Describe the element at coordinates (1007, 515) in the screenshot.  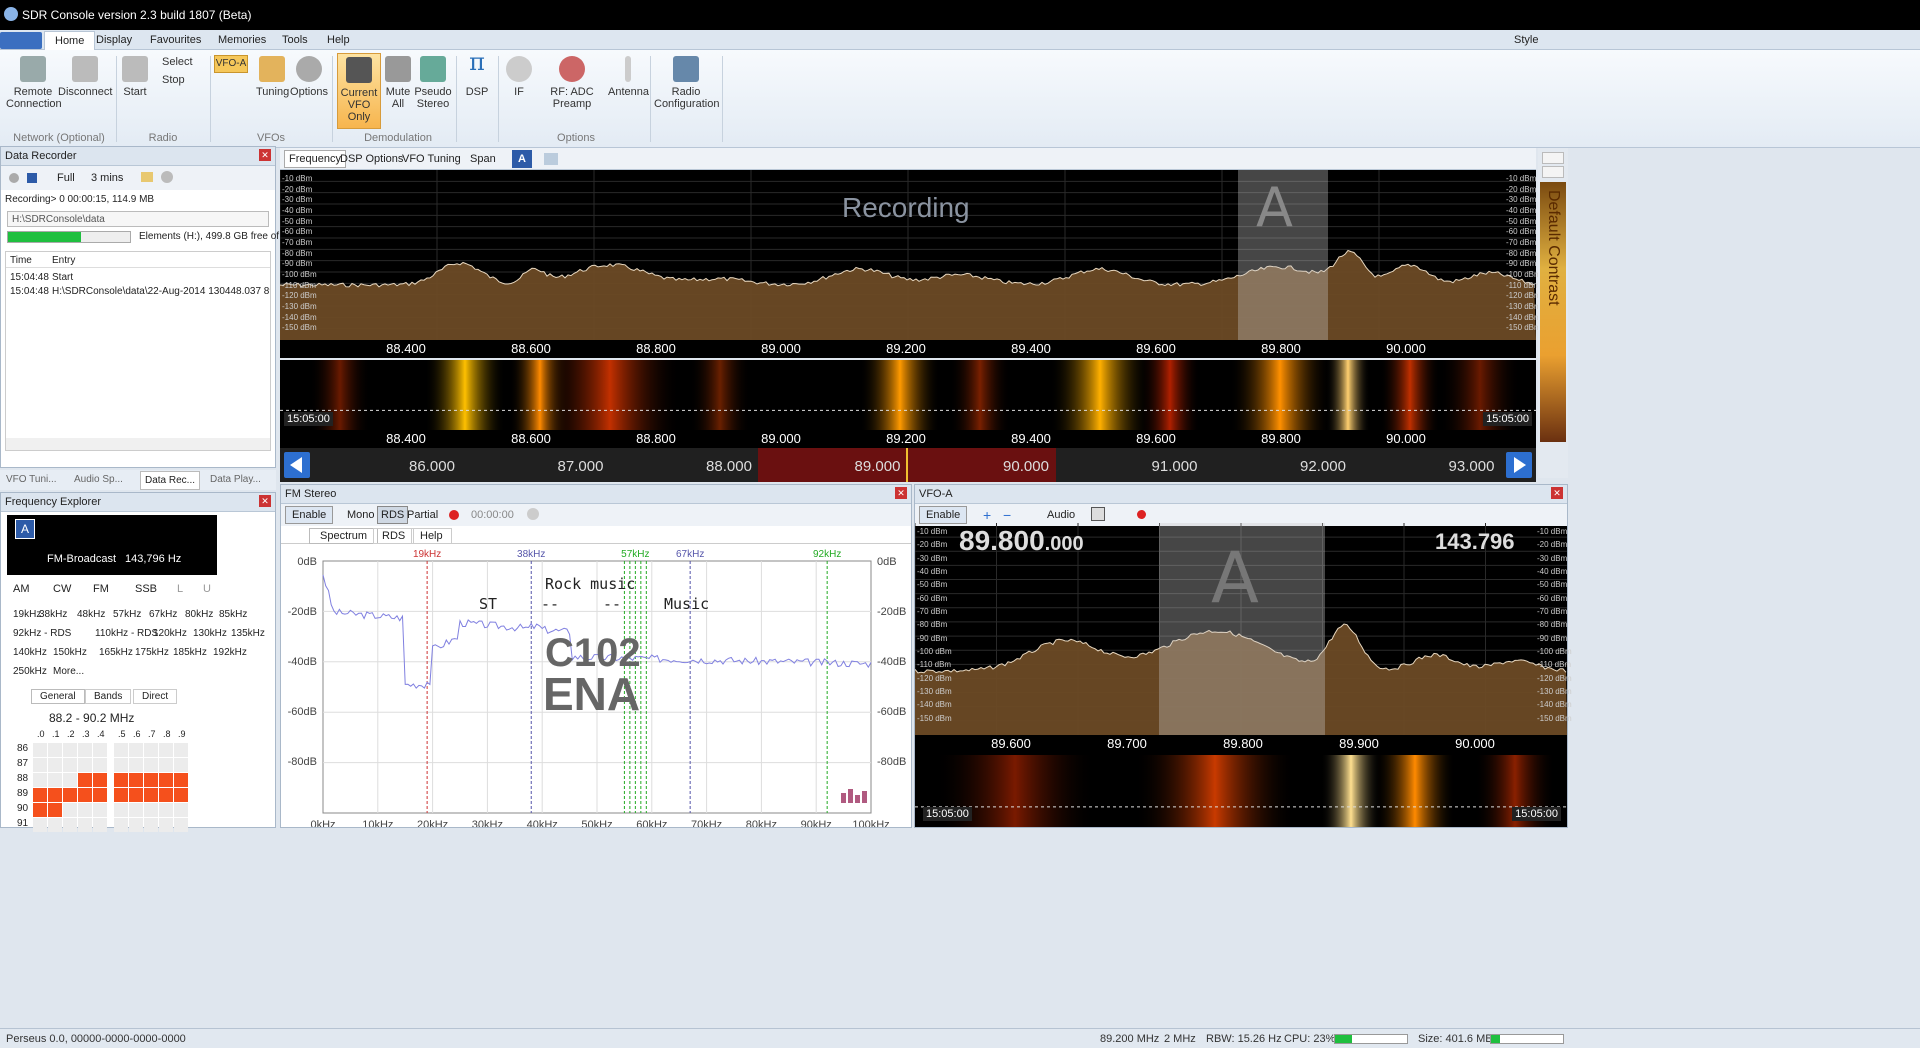
I see `zoom-out-icon: −` at that location.